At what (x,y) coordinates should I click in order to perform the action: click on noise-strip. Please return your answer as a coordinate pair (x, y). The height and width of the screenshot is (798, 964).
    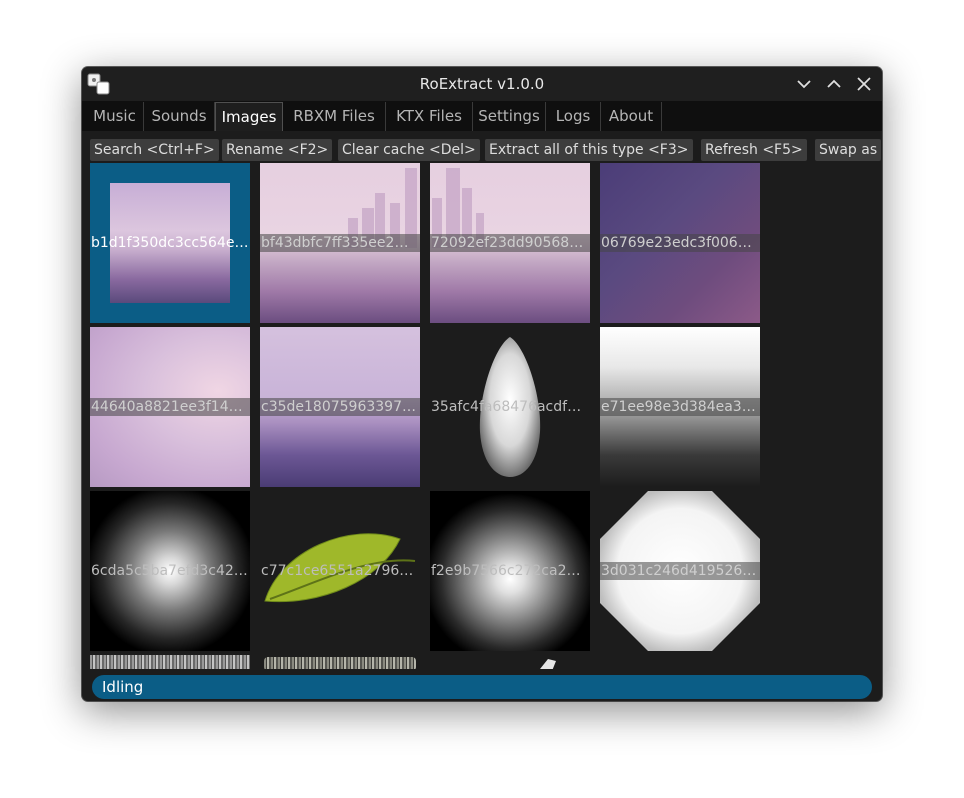
    Looking at the image, I should click on (340, 663).